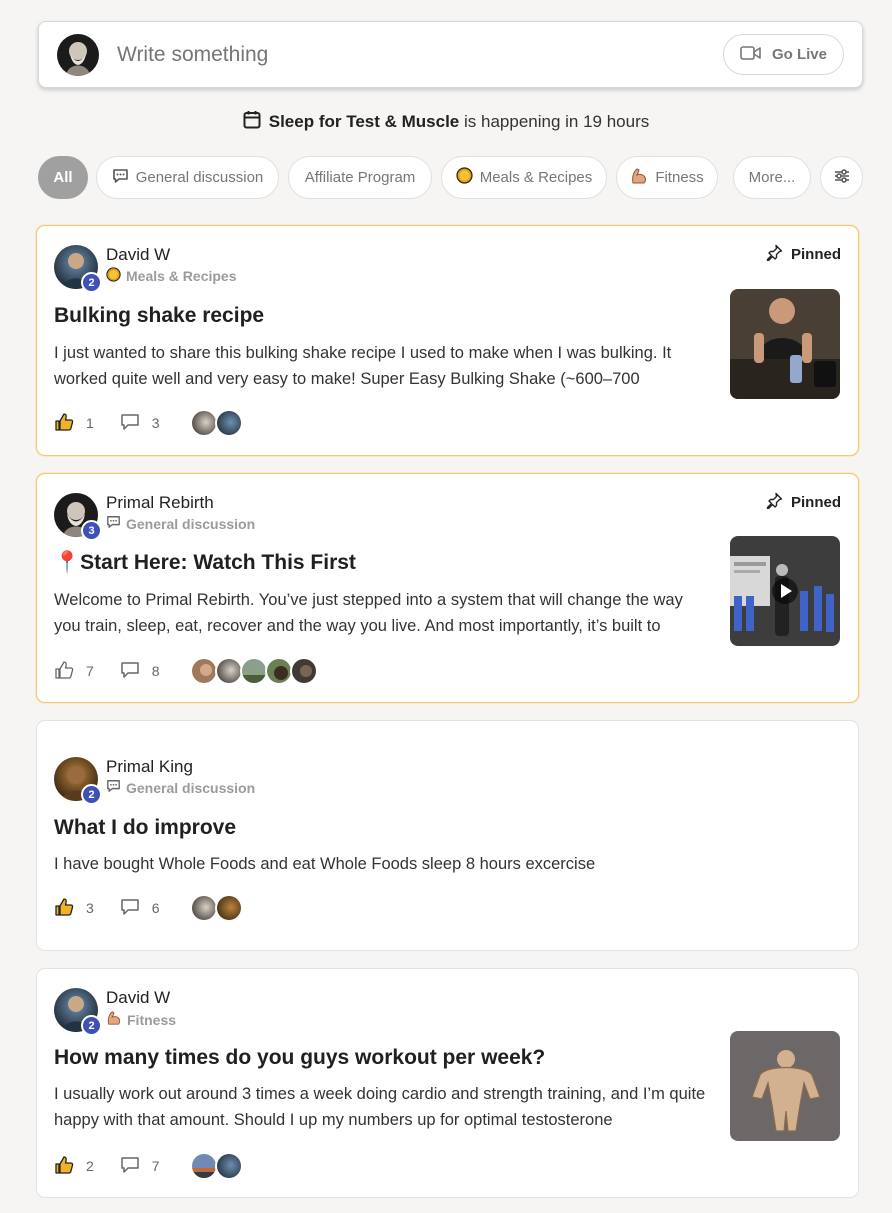 This screenshot has width=892, height=1213. I want to click on post-composer: Go Live, so click(450, 54).